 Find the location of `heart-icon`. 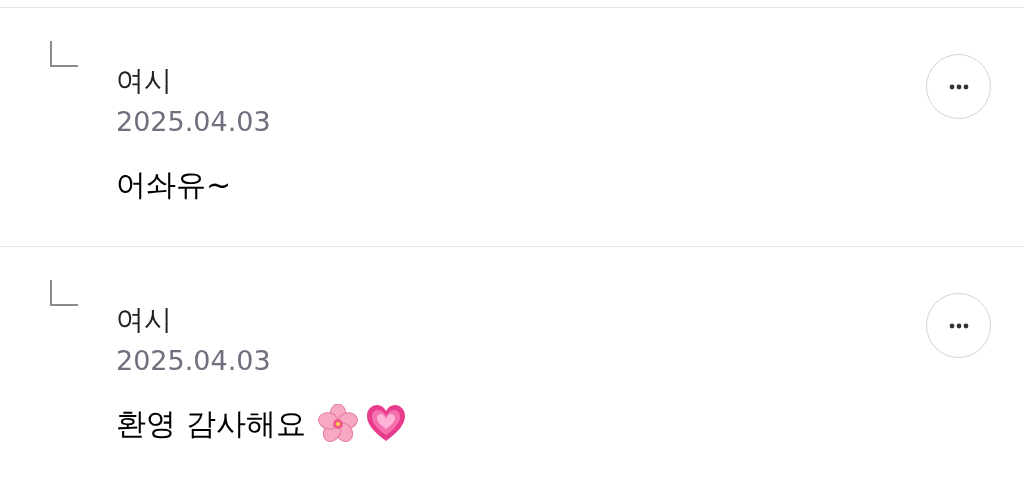

heart-icon is located at coordinates (385, 424).